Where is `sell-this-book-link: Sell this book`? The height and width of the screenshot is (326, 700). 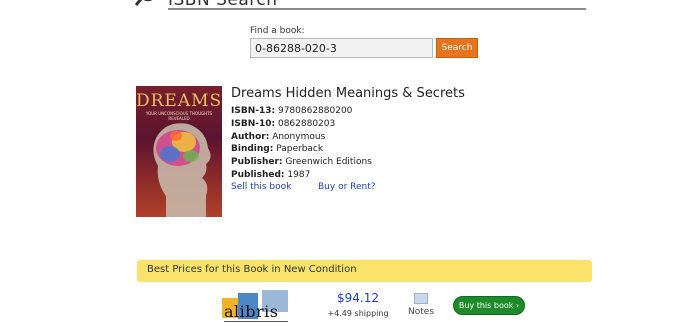 sell-this-book-link: Sell this book is located at coordinates (261, 187).